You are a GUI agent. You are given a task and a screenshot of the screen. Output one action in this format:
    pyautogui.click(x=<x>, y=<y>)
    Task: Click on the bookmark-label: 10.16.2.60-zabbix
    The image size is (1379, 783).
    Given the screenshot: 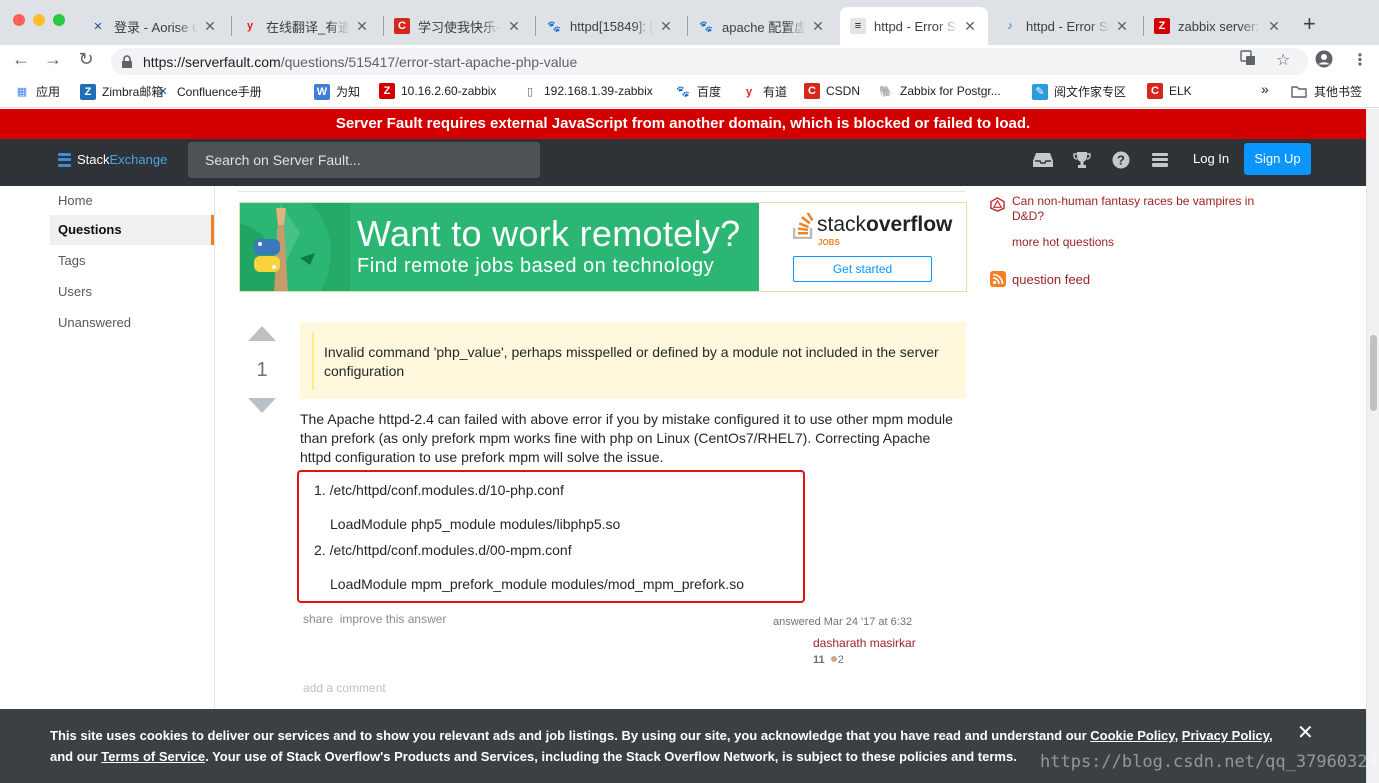 What is the action you would take?
    pyautogui.click(x=449, y=91)
    